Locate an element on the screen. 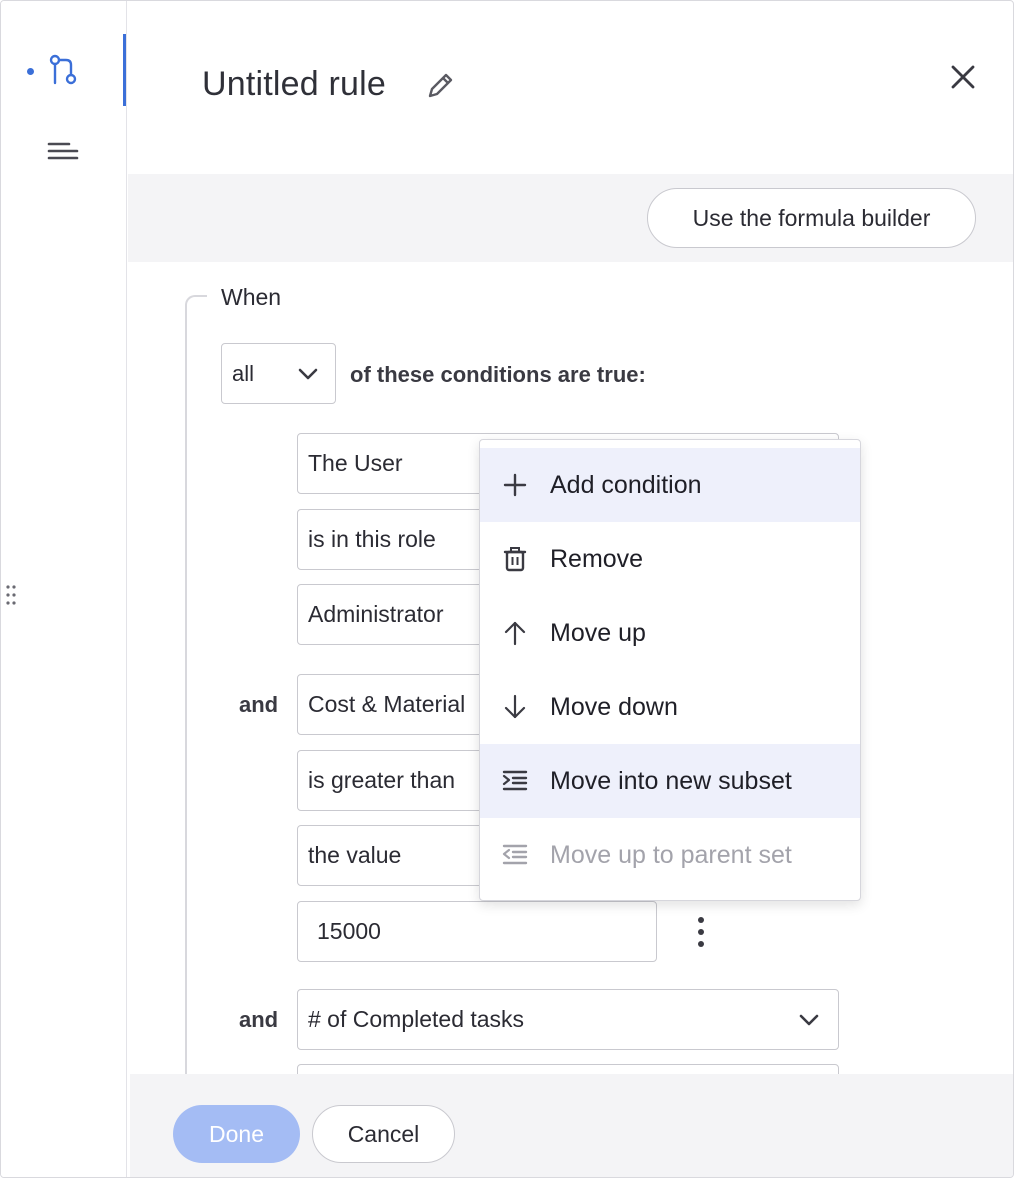  active-indicator-dot is located at coordinates (30, 71).